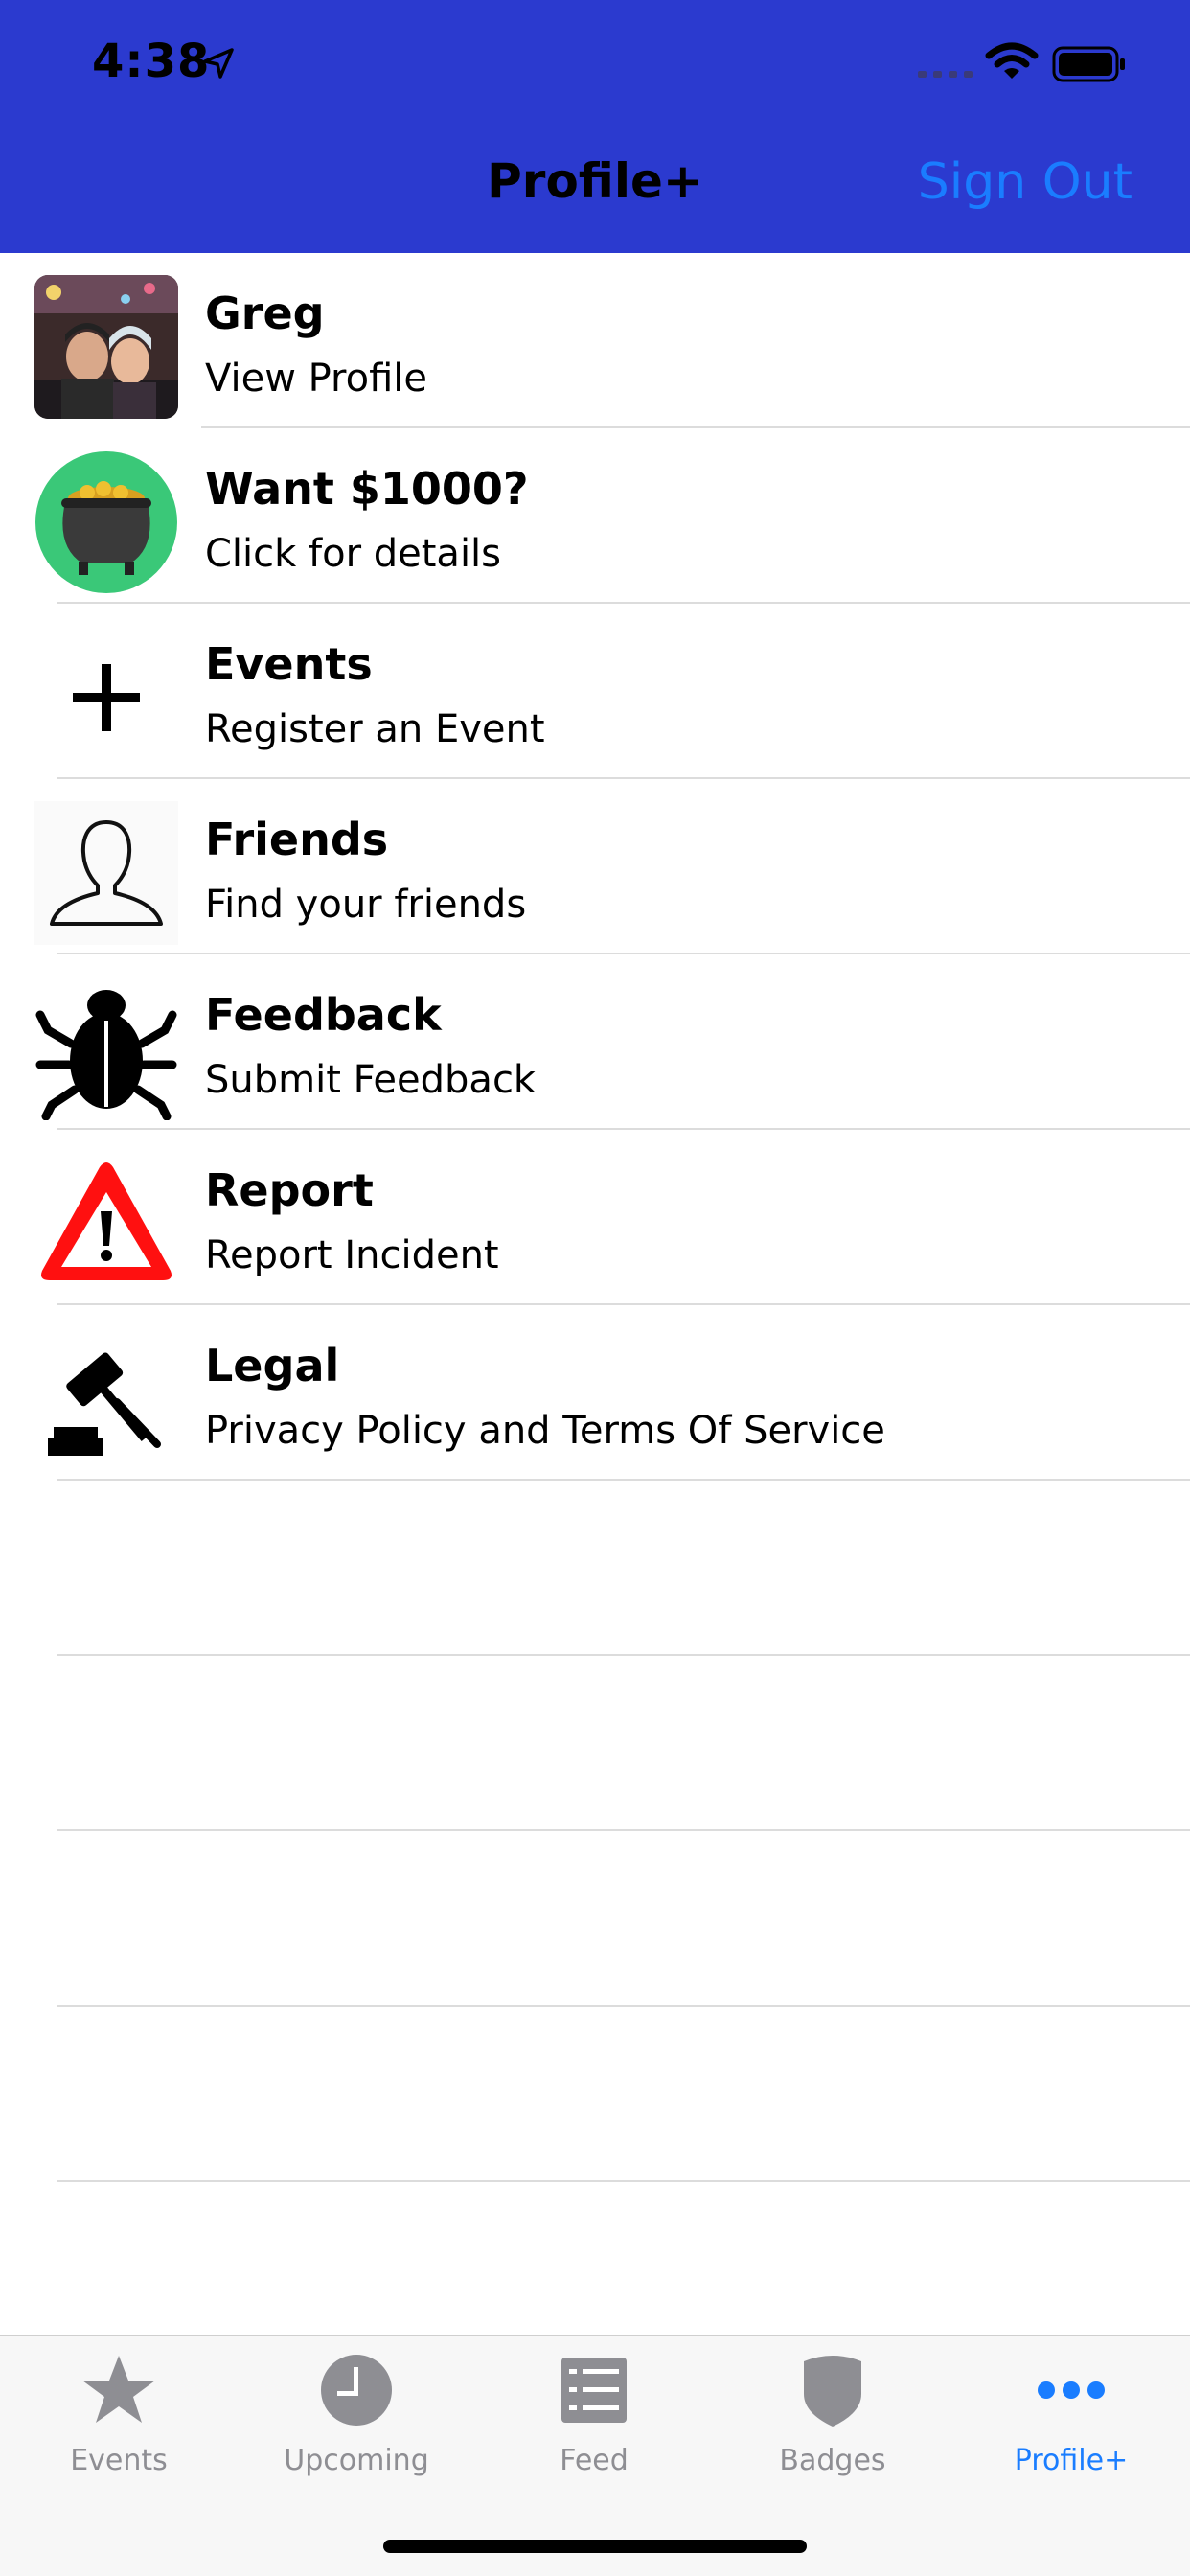 Image resolution: width=1190 pixels, height=2576 pixels. What do you see at coordinates (594, 2460) in the screenshot?
I see `tab-label: Feed` at bounding box center [594, 2460].